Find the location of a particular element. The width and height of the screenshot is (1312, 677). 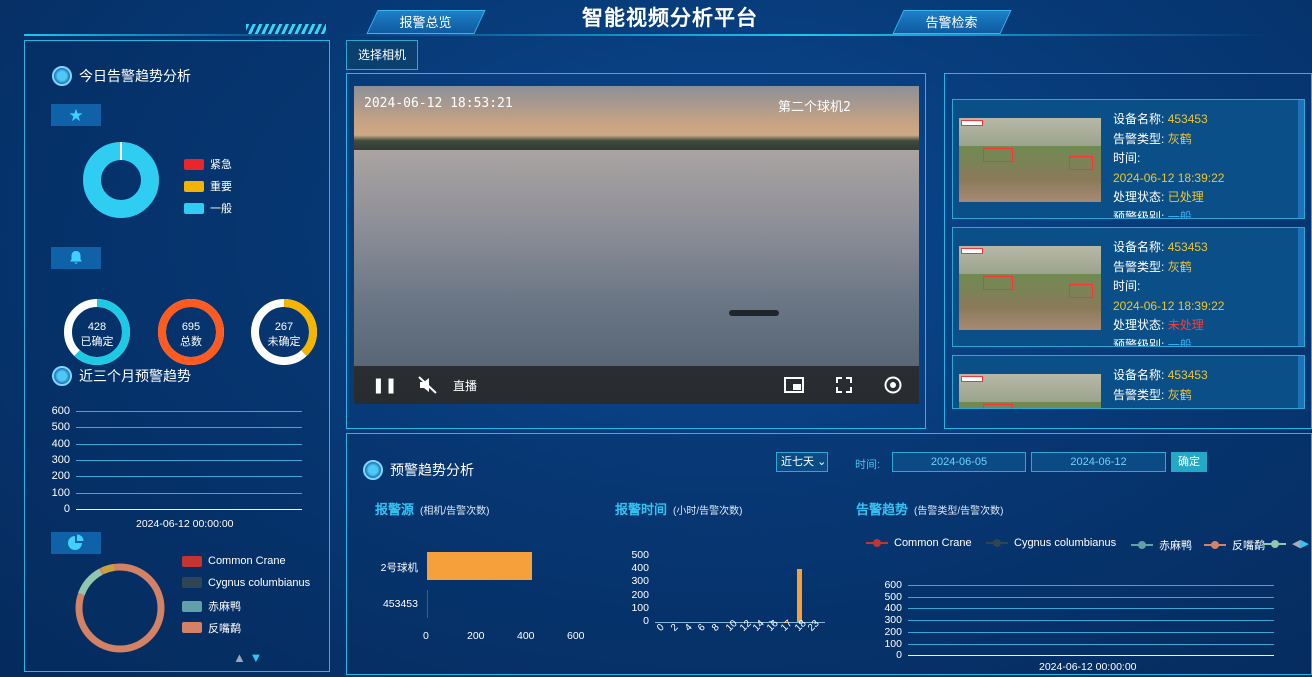

page-title: 智能视频分析平台 is located at coordinates (670, 18).